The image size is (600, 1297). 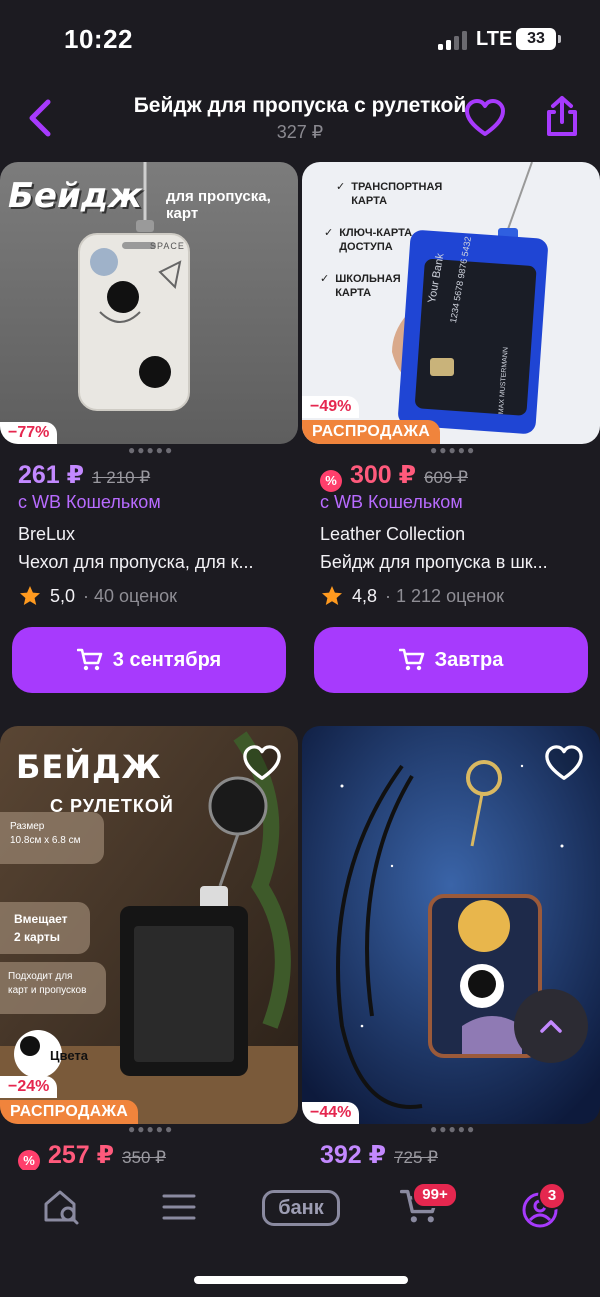 What do you see at coordinates (63, 595) in the screenshot?
I see `rating-value: 5,0` at bounding box center [63, 595].